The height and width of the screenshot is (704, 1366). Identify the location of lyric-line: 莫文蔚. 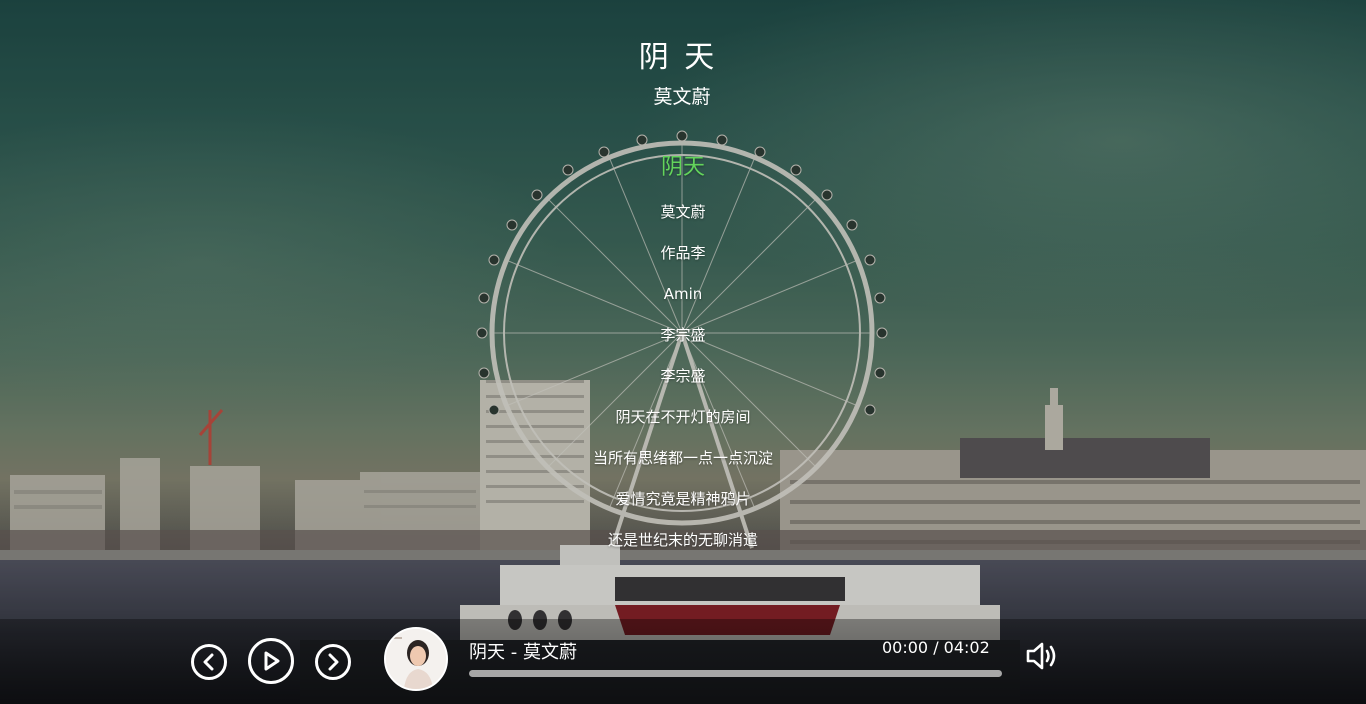
(683, 212).